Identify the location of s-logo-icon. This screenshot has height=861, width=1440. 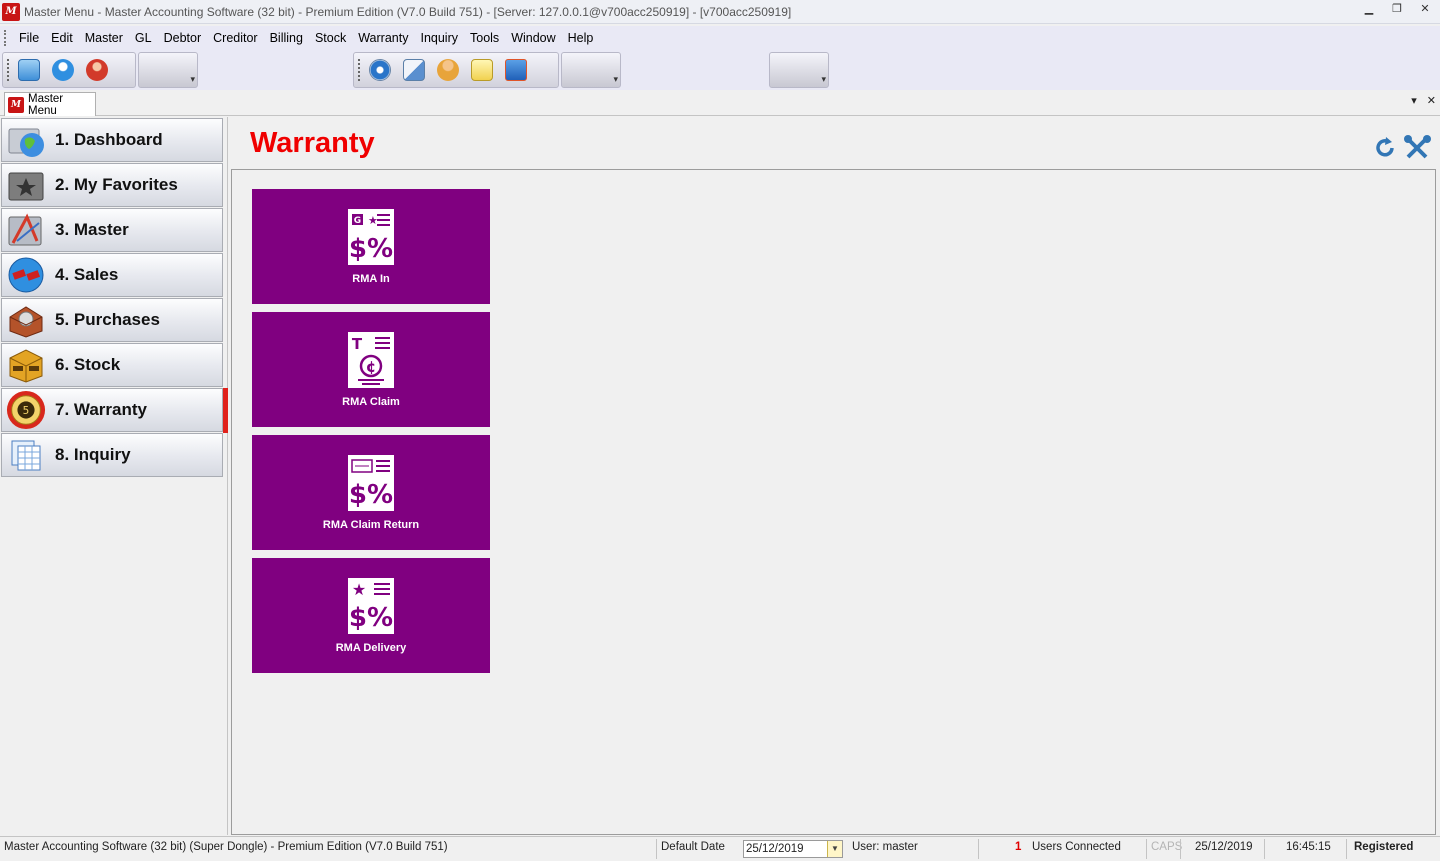
(516, 70).